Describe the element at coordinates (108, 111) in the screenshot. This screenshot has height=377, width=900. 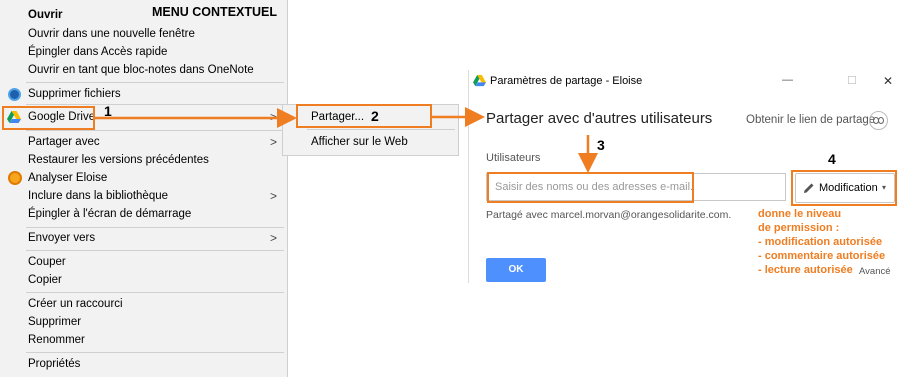
I see `step-number-1: 1` at that location.